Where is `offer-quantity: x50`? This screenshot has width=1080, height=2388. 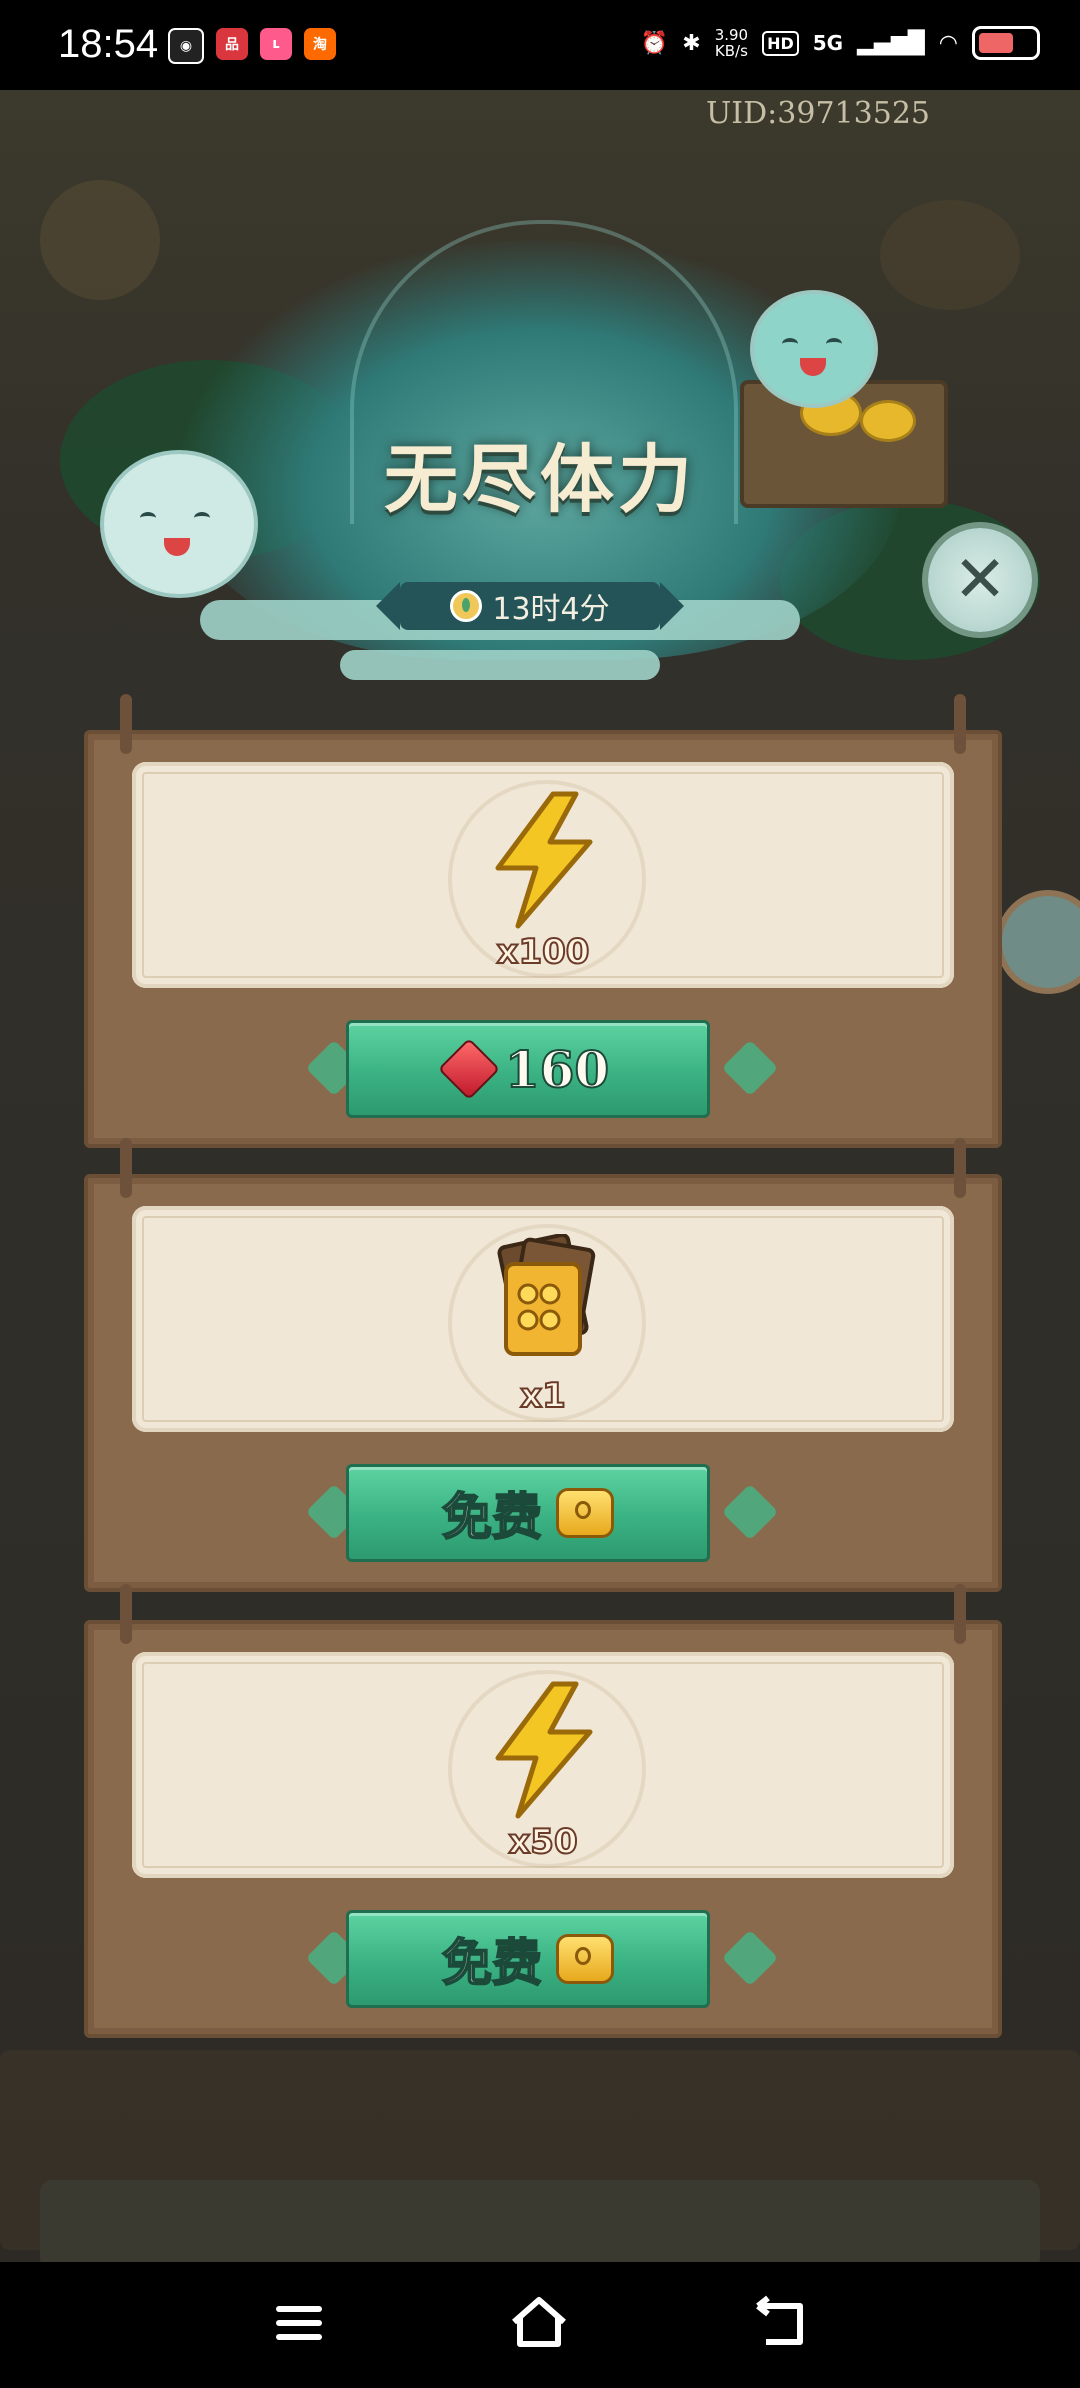
offer-quantity: x50 is located at coordinates (542, 1842).